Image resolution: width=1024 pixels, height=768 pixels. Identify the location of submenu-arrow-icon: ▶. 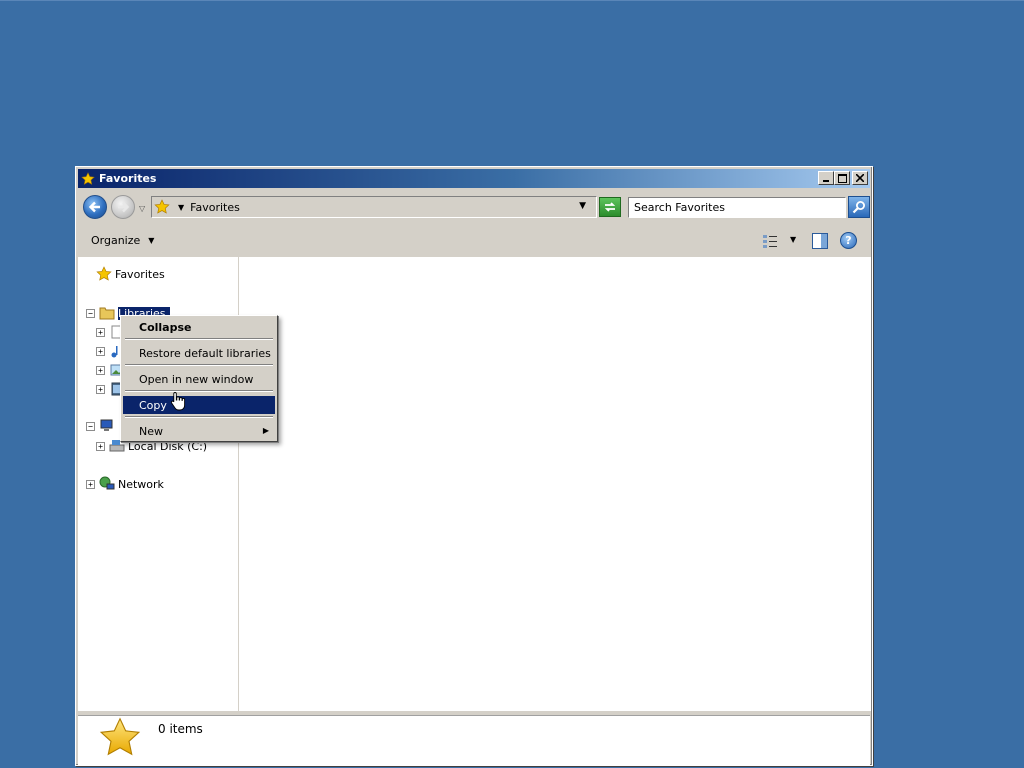
(265, 430).